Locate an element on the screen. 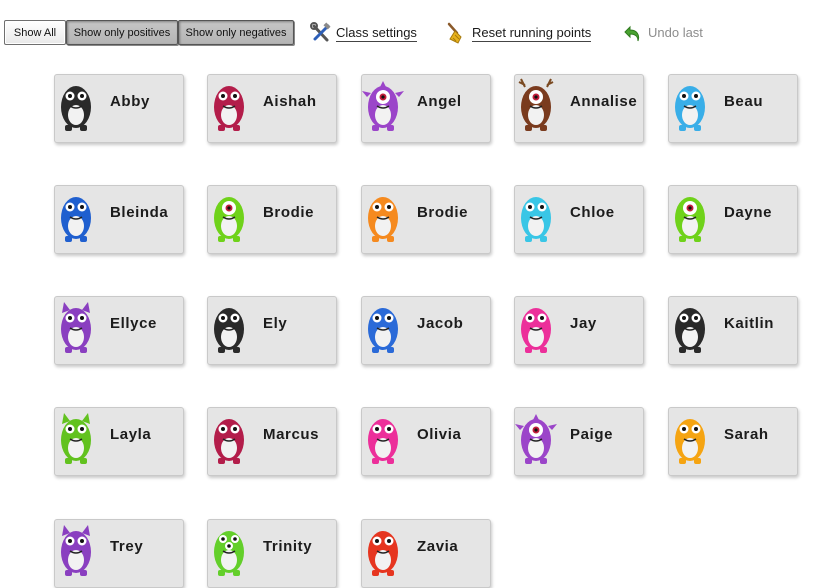  student-card: Sarah is located at coordinates (733, 441).